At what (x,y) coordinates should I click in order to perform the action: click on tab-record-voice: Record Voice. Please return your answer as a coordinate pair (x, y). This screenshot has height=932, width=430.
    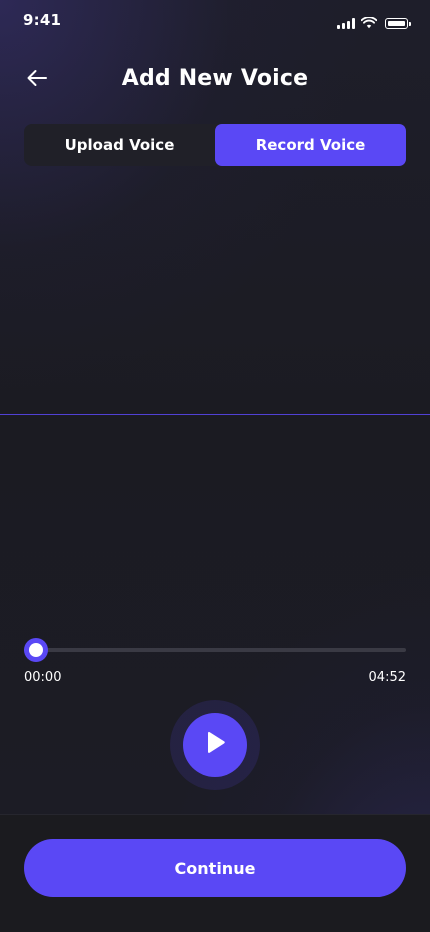
    Looking at the image, I should click on (310, 145).